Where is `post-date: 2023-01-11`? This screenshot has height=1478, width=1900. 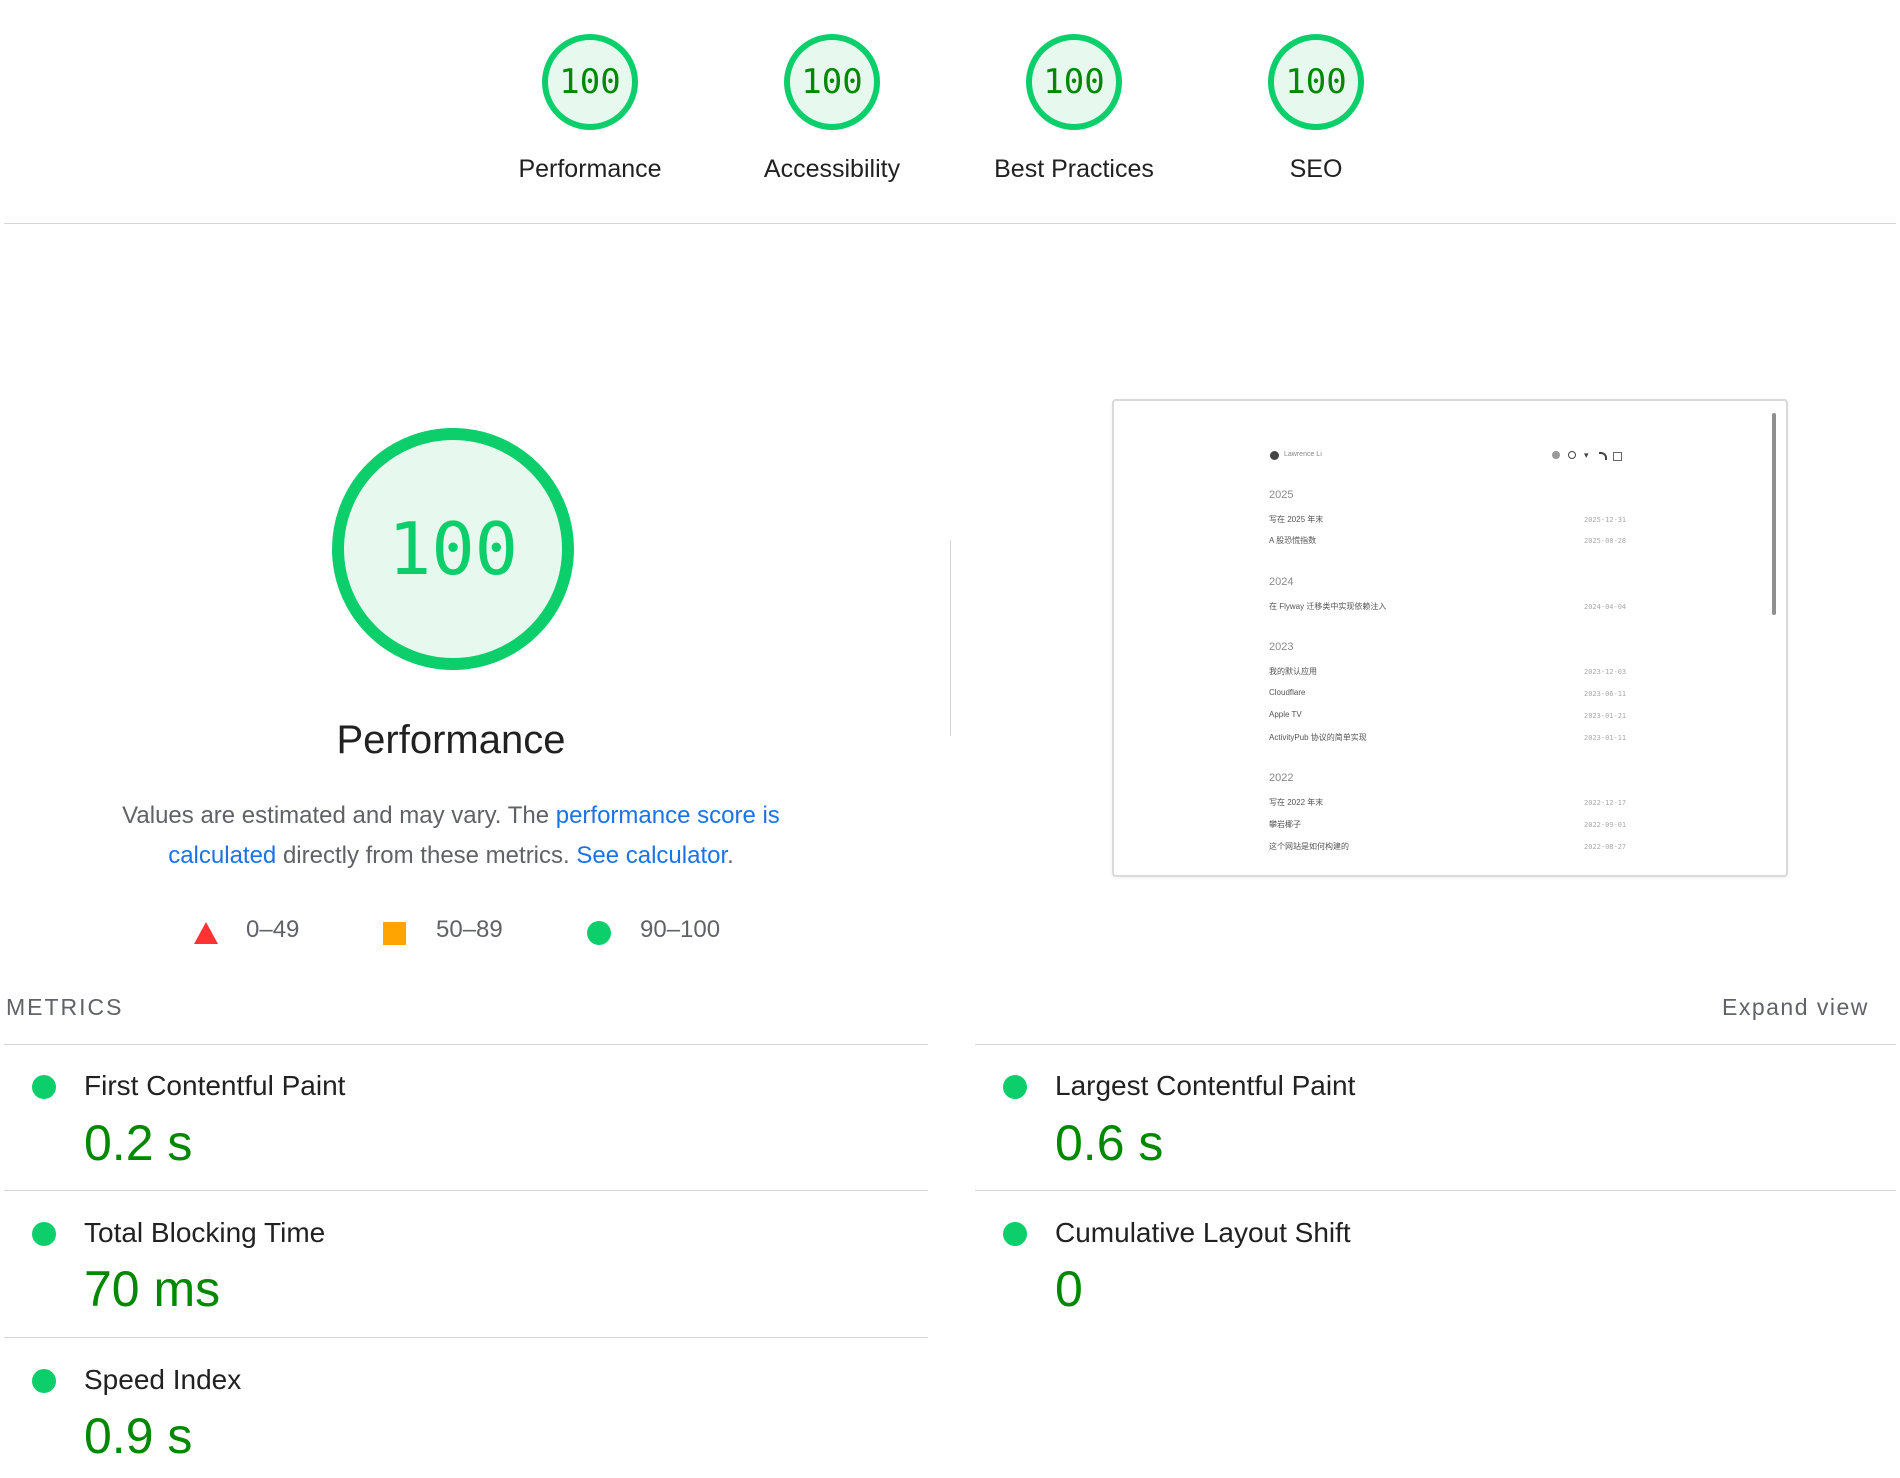 post-date: 2023-01-11 is located at coordinates (1605, 738).